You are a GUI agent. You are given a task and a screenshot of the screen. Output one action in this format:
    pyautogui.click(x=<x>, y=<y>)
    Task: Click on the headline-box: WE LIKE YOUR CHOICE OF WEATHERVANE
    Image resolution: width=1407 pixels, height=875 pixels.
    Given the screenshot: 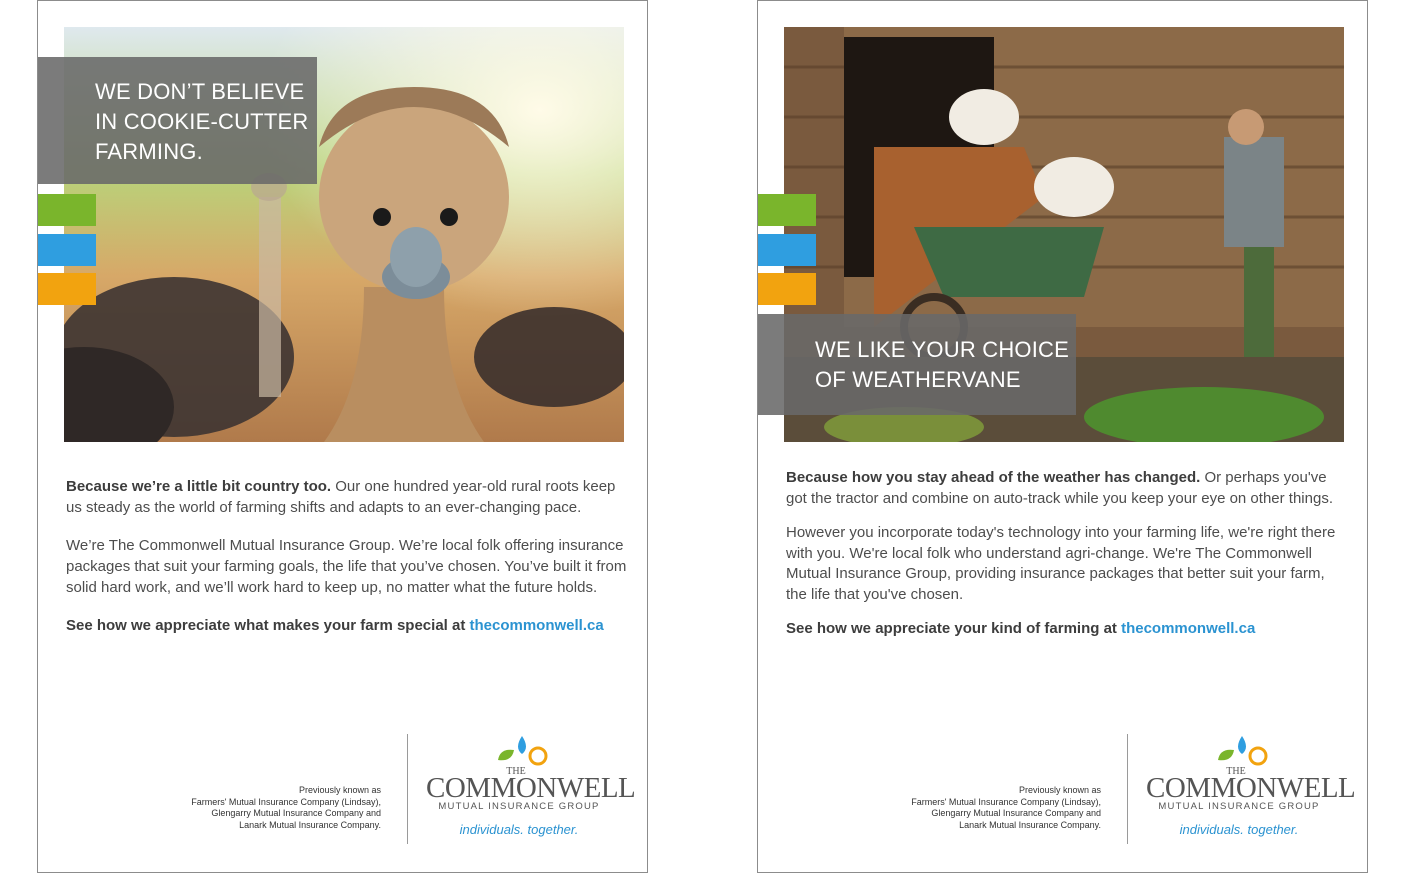 What is the action you would take?
    pyautogui.click(x=917, y=364)
    